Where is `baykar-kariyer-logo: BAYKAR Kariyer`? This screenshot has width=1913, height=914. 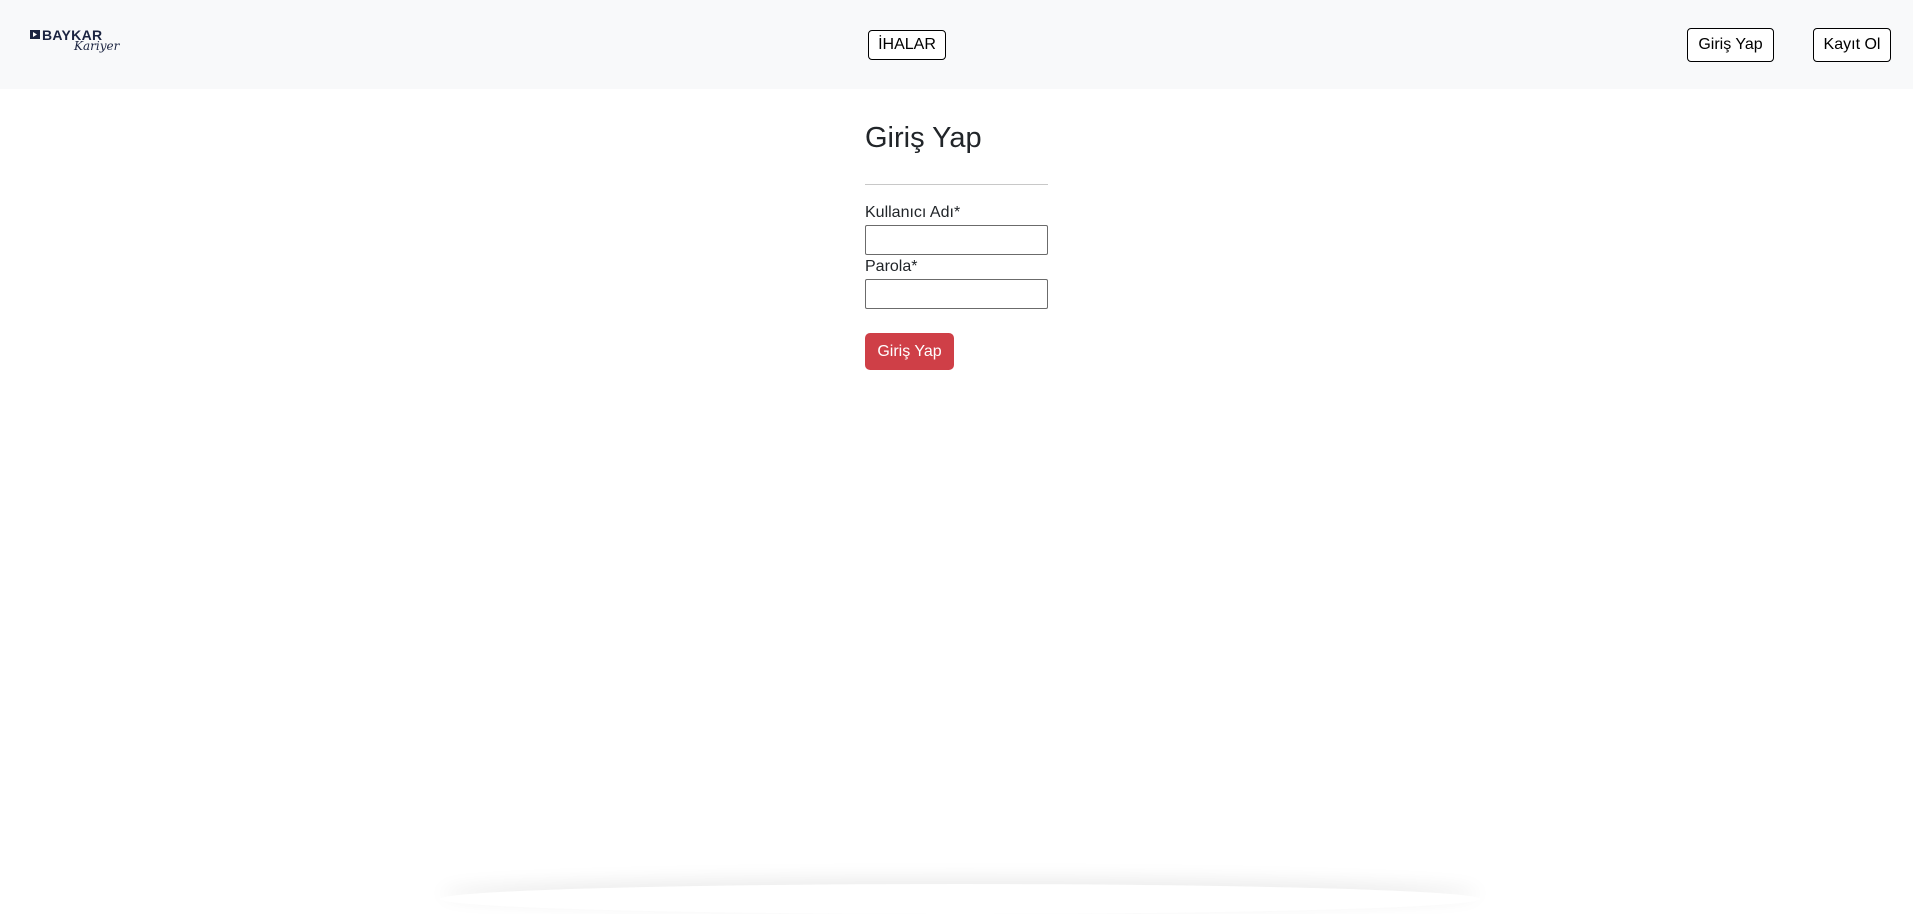
baykar-kariyer-logo: BAYKAR Kariyer is located at coordinates (75, 44).